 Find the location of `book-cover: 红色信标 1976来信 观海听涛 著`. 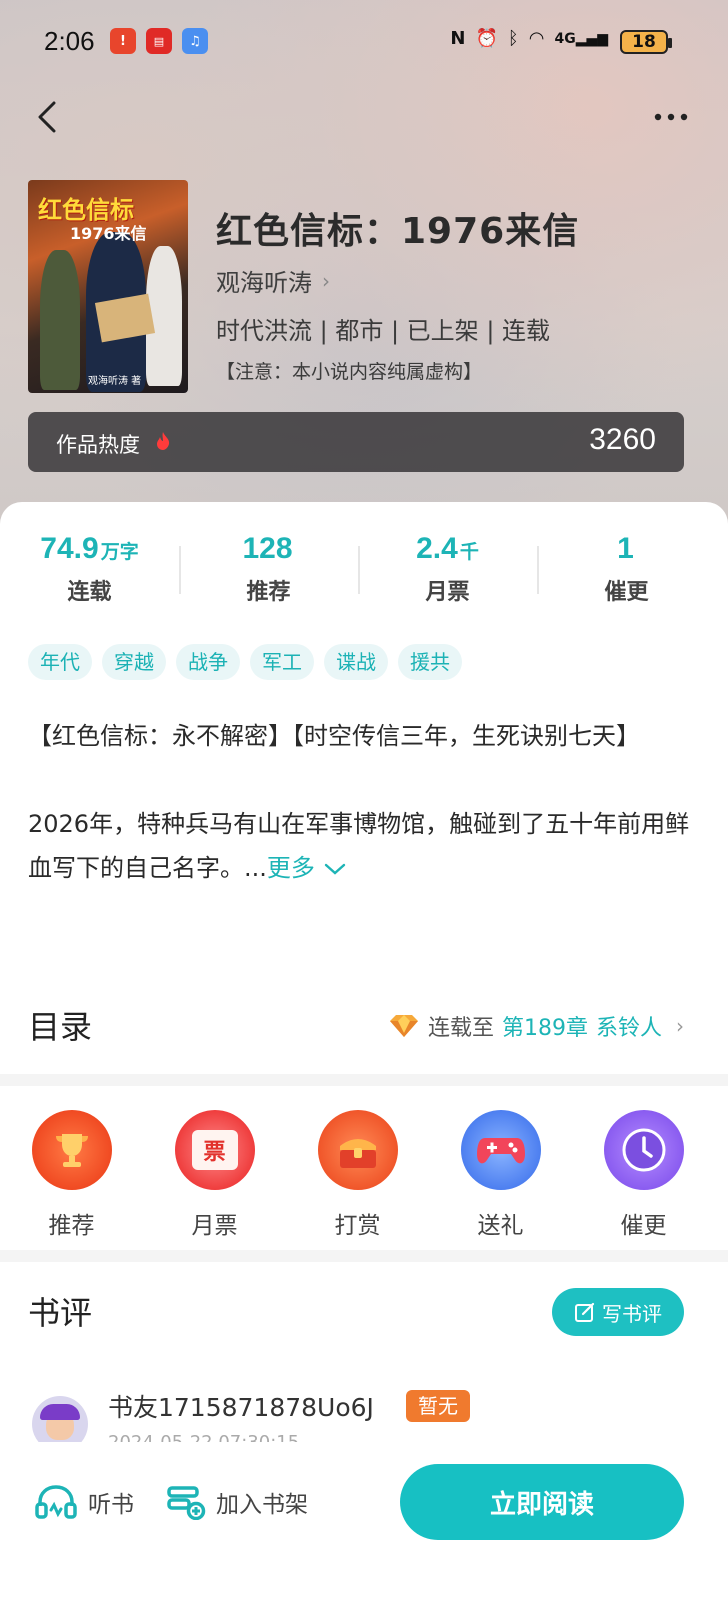

book-cover: 红色信标 1976来信 观海听涛 著 is located at coordinates (108, 286).